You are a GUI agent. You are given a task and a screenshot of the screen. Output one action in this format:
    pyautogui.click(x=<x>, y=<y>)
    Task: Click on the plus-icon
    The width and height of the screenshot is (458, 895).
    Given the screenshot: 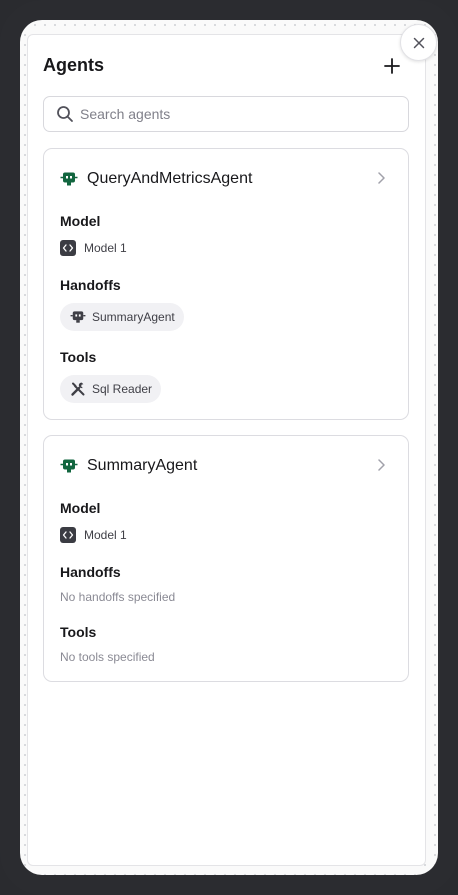 What is the action you would take?
    pyautogui.click(x=392, y=66)
    